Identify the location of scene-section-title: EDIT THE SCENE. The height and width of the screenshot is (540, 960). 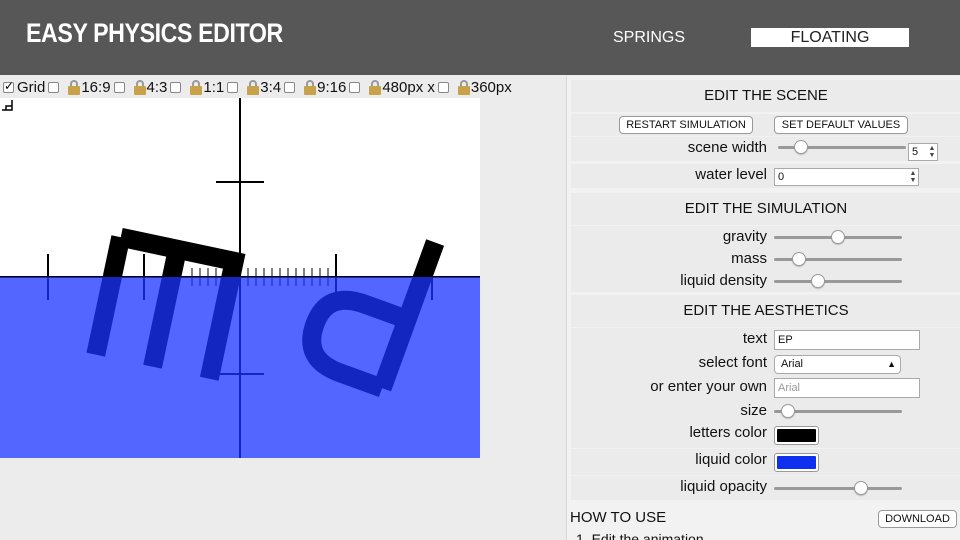
(765, 96).